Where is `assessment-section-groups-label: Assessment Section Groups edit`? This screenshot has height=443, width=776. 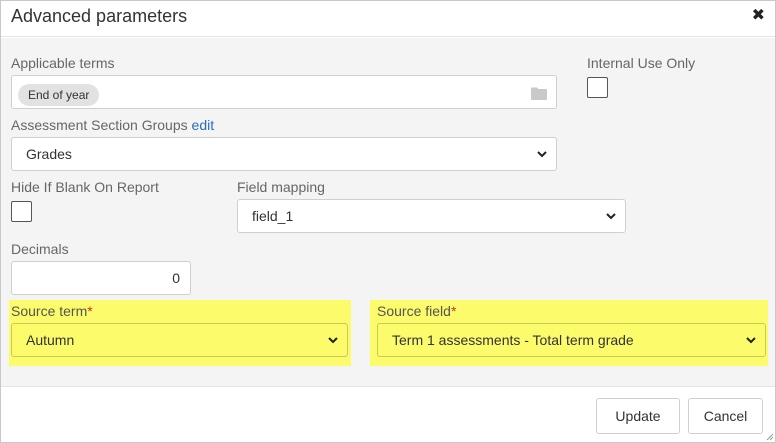 assessment-section-groups-label: Assessment Section Groups edit is located at coordinates (112, 125).